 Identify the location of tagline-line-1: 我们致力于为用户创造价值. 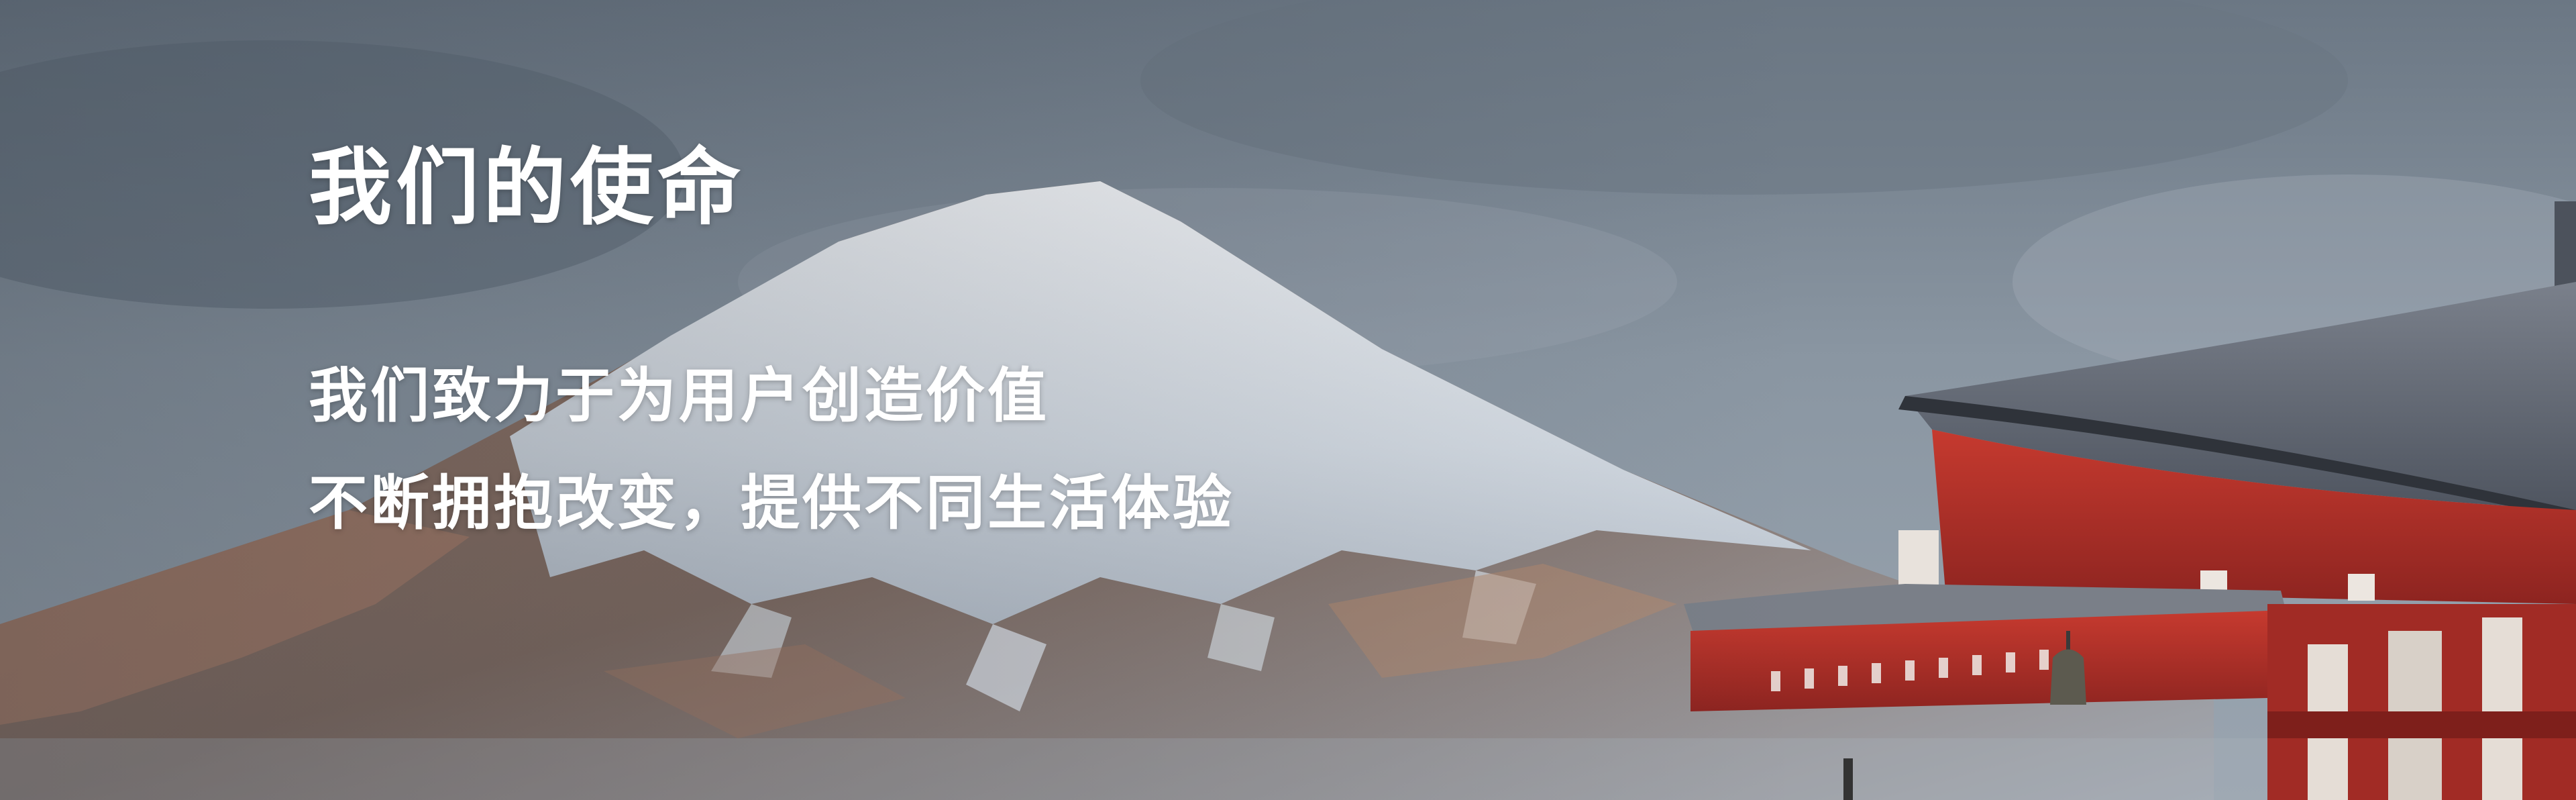
(679, 395).